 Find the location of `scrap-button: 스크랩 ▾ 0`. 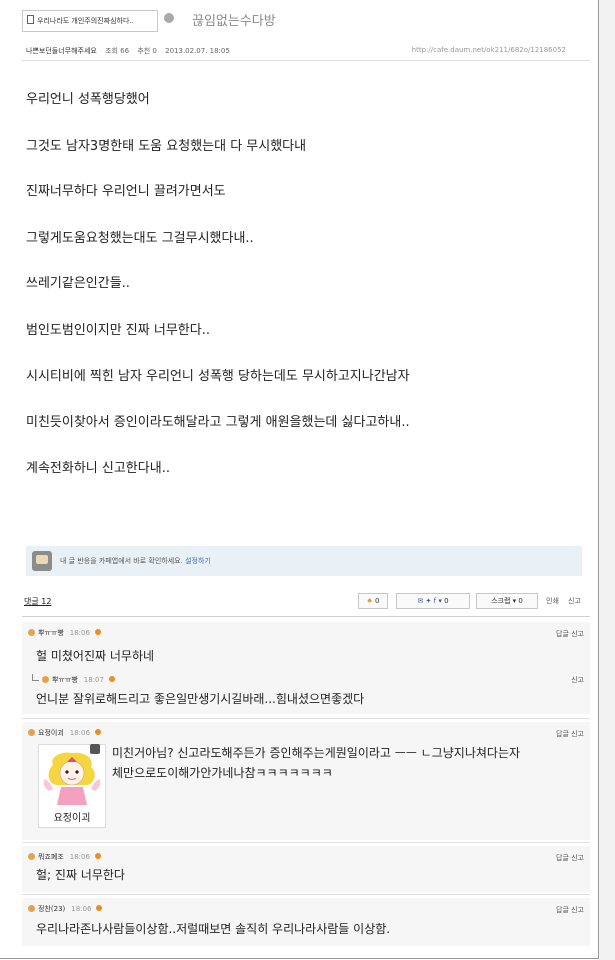

scrap-button: 스크랩 ▾ 0 is located at coordinates (507, 601).